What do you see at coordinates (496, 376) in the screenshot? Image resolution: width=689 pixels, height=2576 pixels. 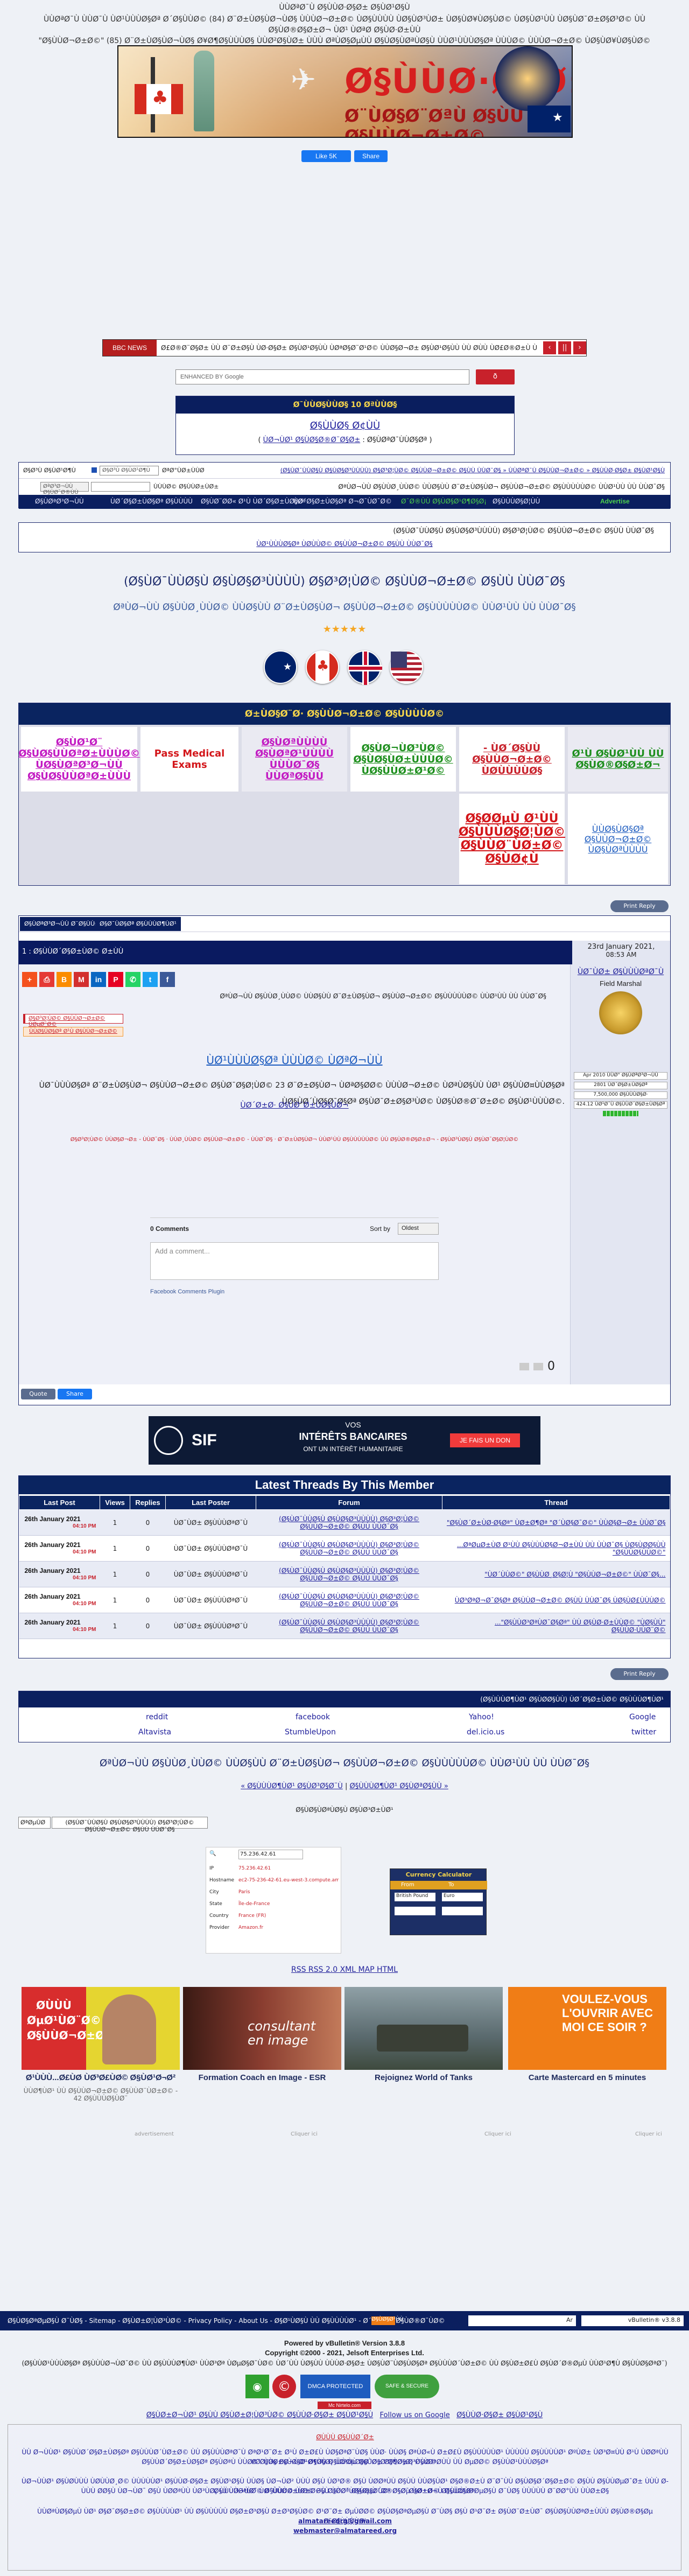 I see `search-button: ð` at bounding box center [496, 376].